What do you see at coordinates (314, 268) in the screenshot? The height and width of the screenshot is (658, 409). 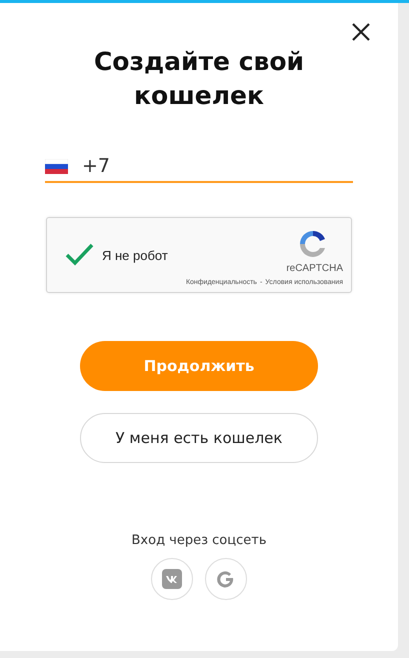 I see `recaptcha-brand: reCAPTCHA` at bounding box center [314, 268].